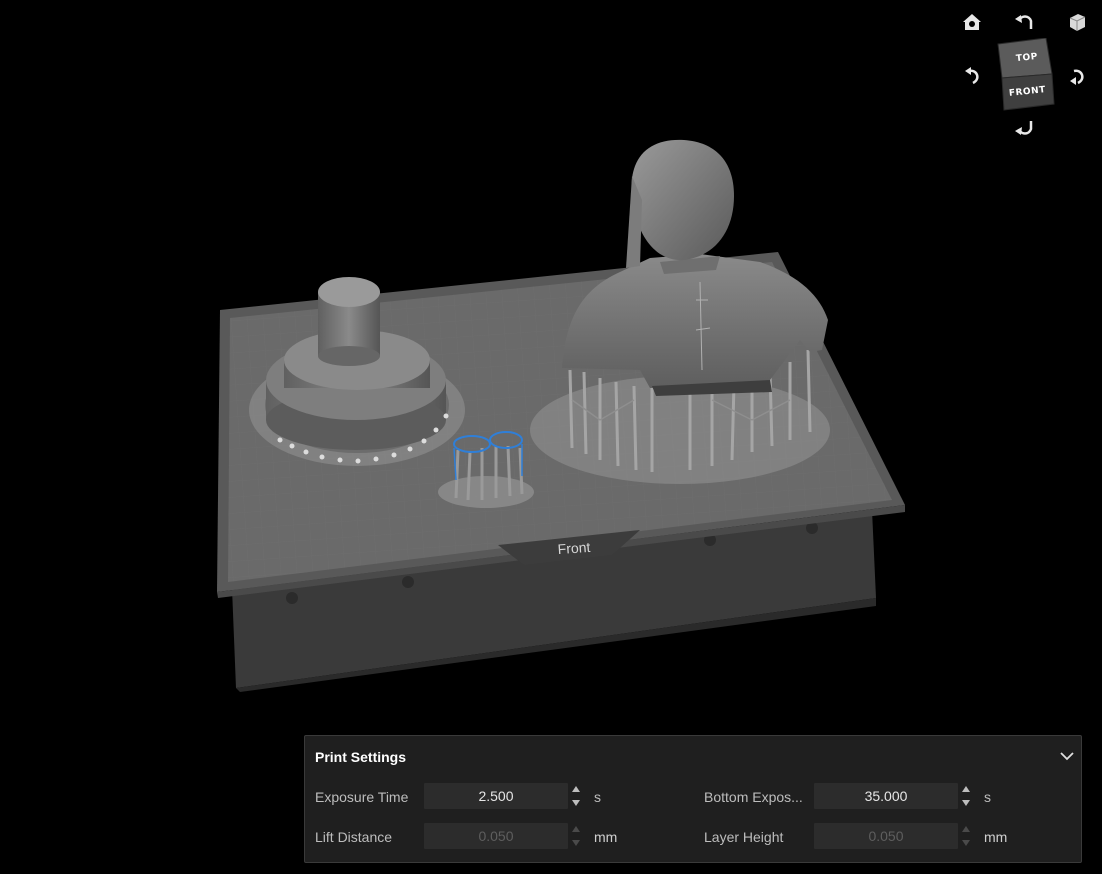  What do you see at coordinates (966, 803) in the screenshot?
I see `bottom-exposure-decrement-icon` at bounding box center [966, 803].